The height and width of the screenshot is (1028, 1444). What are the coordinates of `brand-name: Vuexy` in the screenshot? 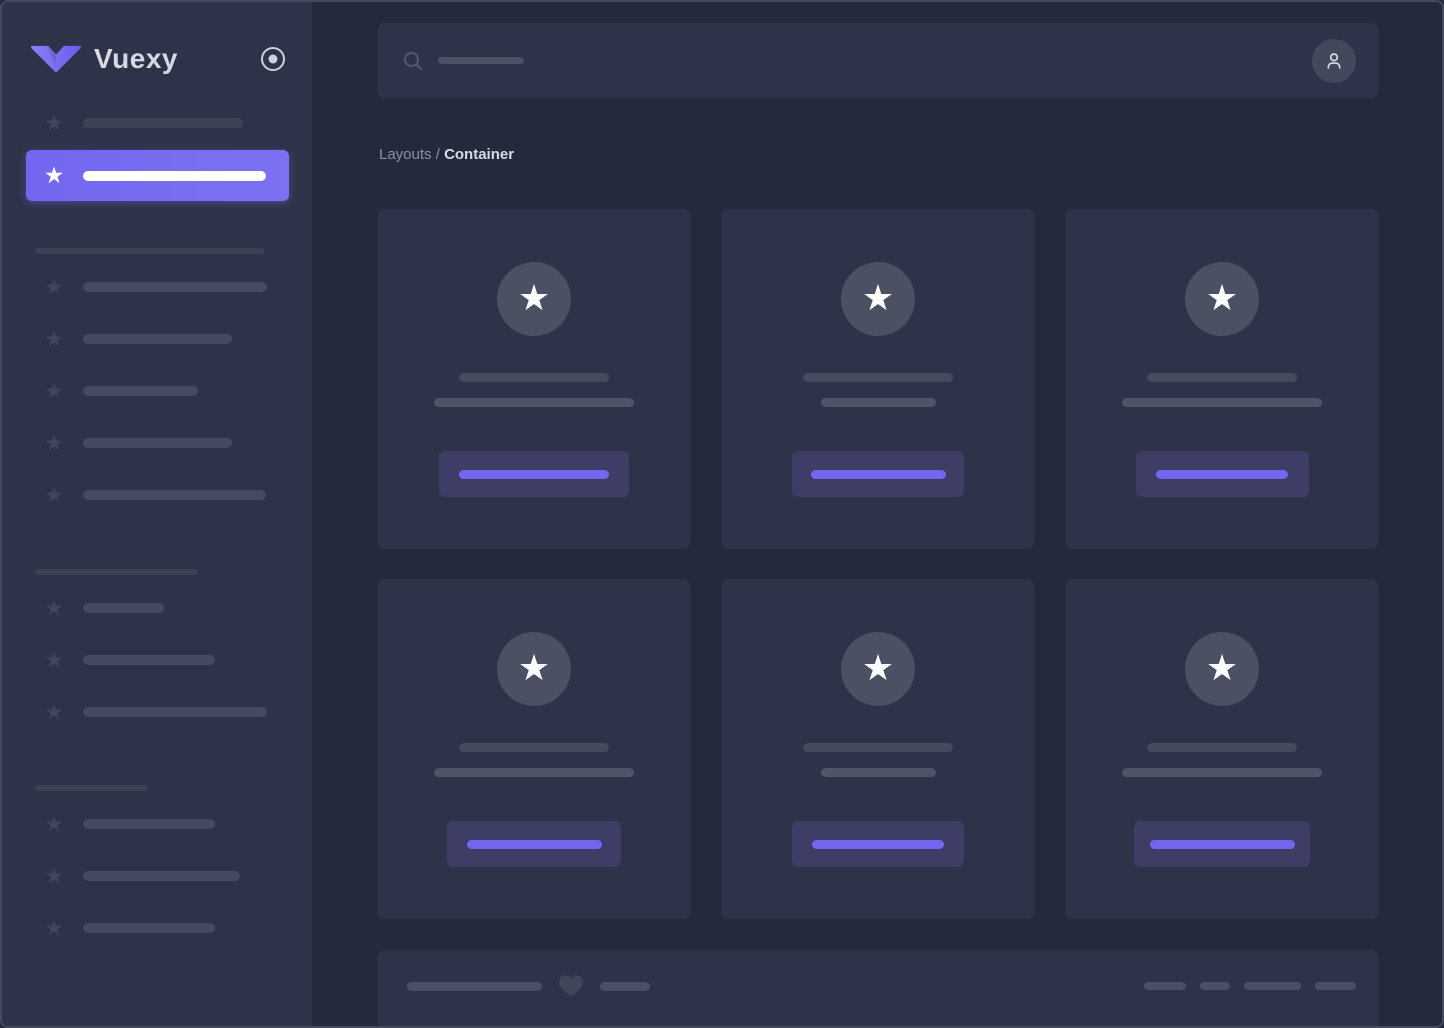 It's located at (136, 58).